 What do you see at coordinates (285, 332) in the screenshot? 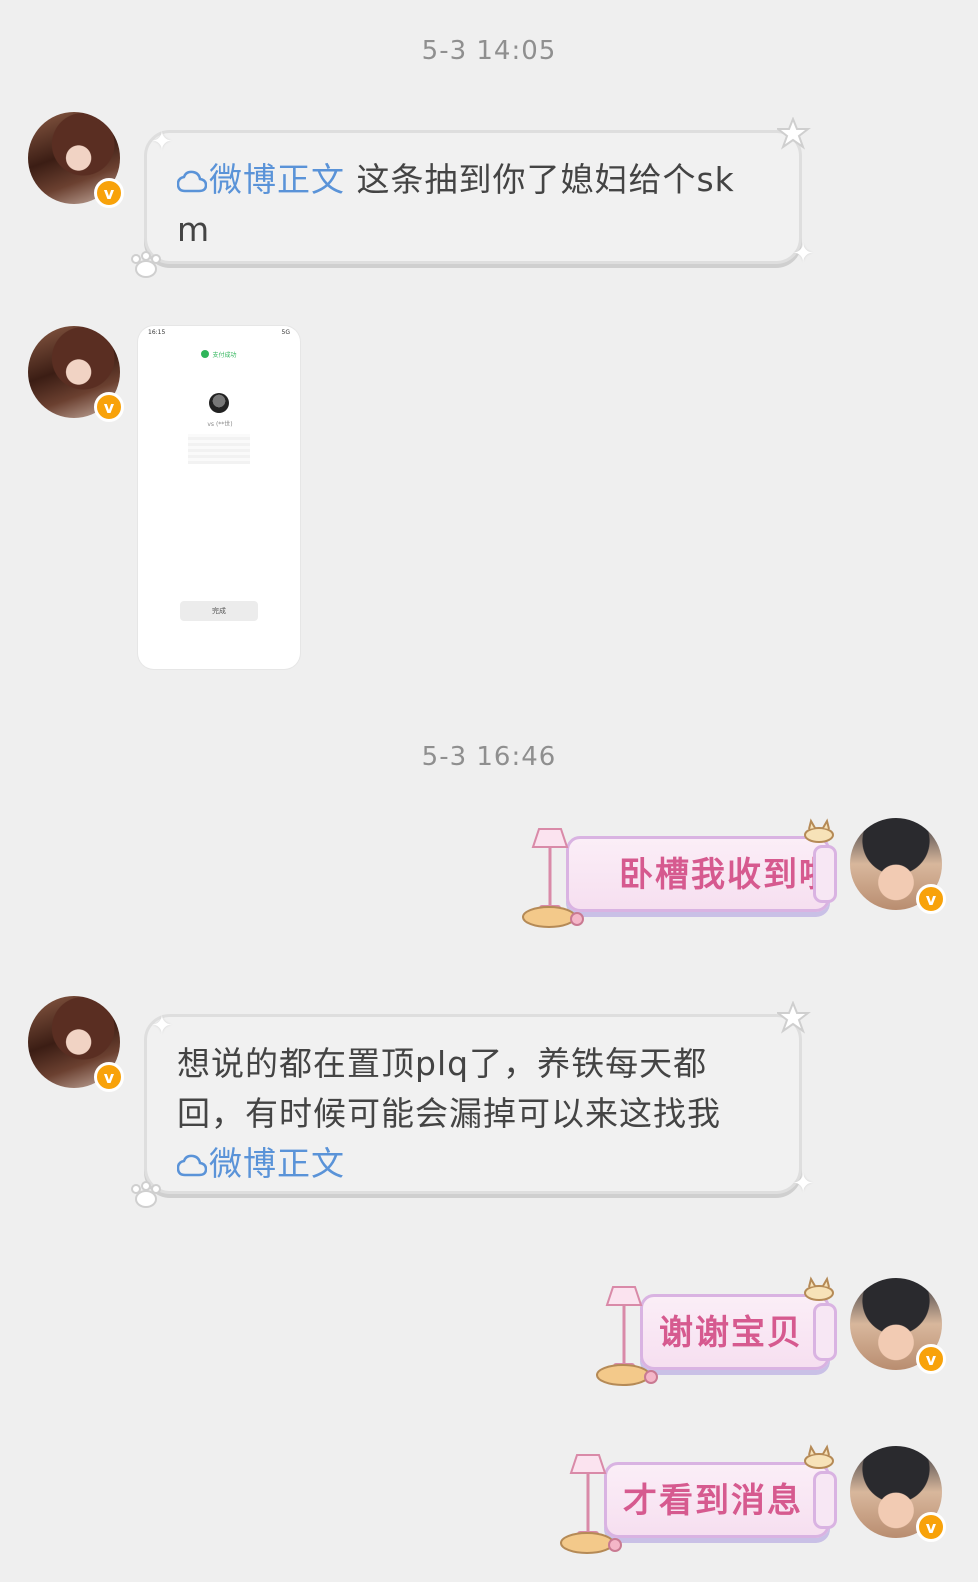
I see `image-status-signal: 5G` at bounding box center [285, 332].